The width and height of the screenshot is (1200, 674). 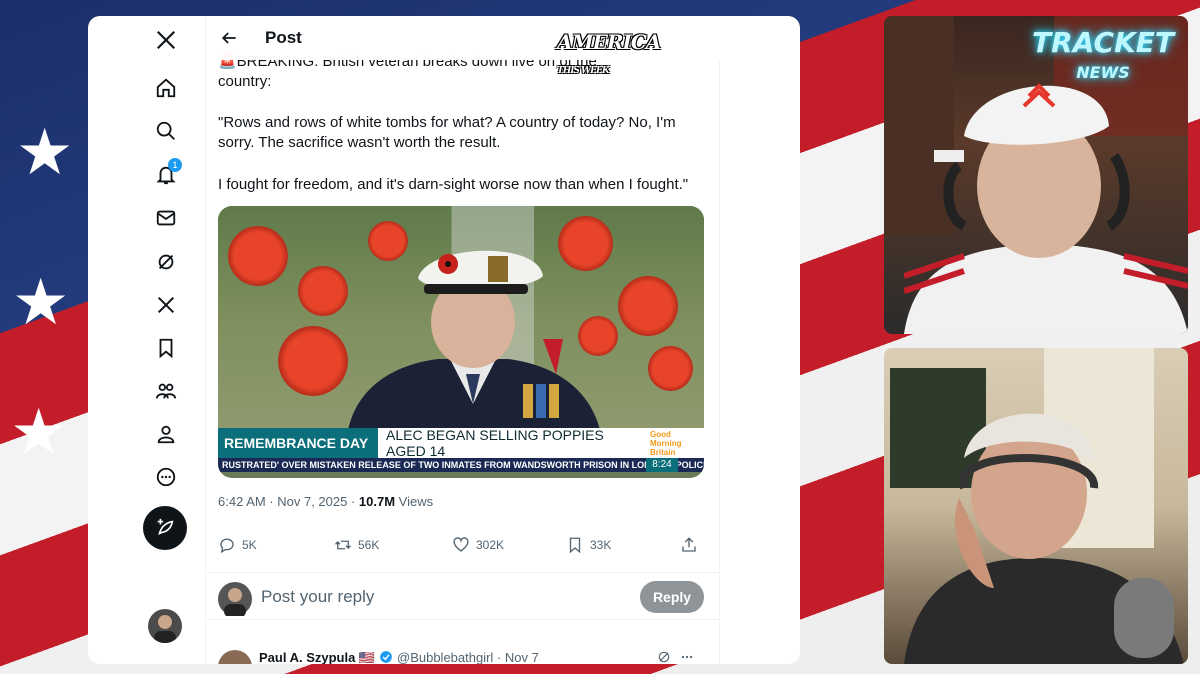 I want to click on host-2-person, so click(x=1044, y=538).